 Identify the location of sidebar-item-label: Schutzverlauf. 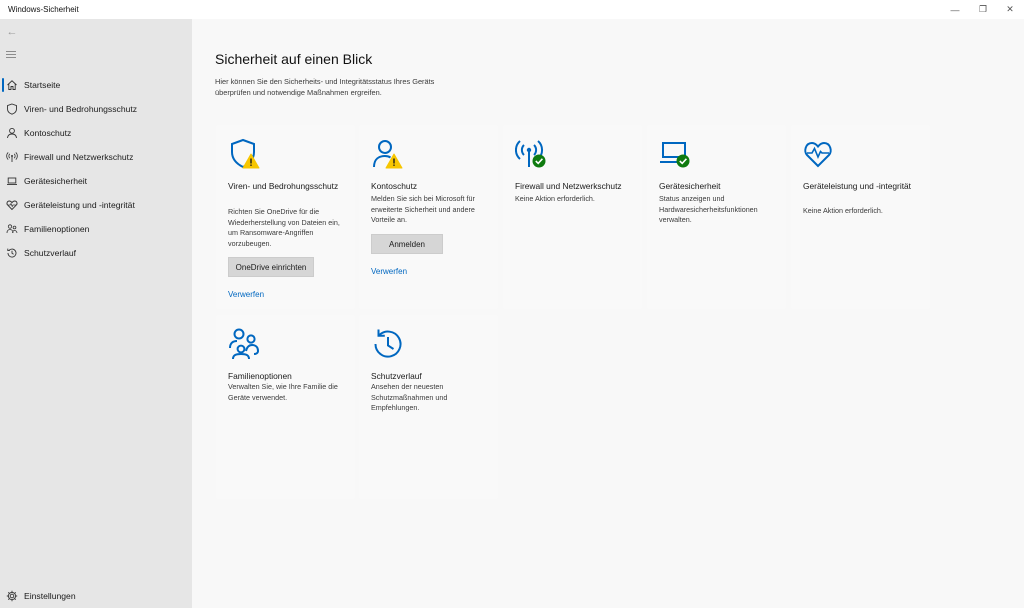
(50, 253).